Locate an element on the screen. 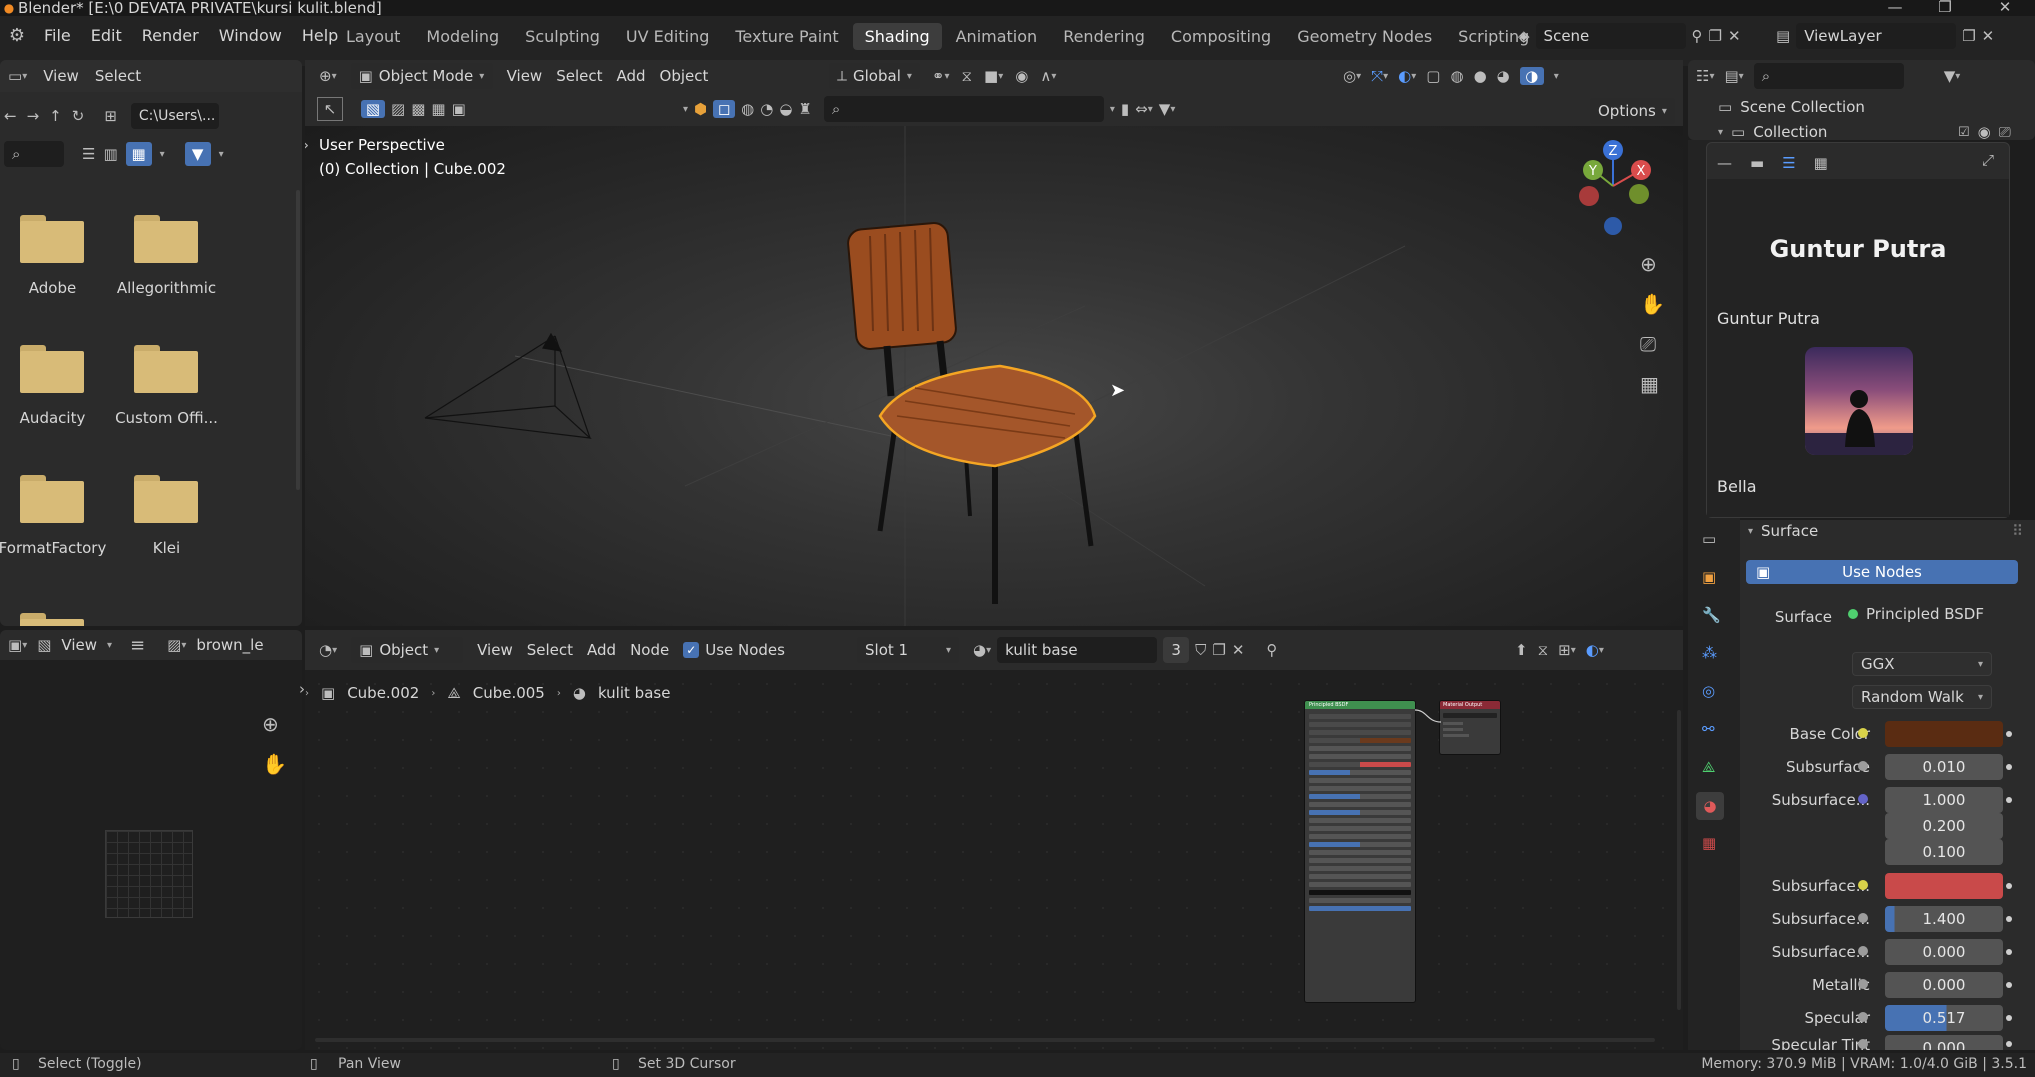  scene-field: Scene is located at coordinates (1610, 36).